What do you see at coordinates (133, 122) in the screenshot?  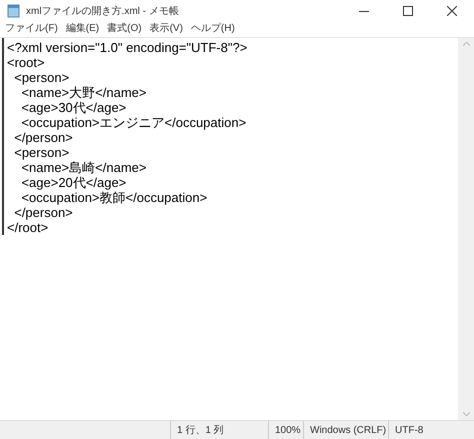 I see `code-line: <occupation>エンジニア</occupation>` at bounding box center [133, 122].